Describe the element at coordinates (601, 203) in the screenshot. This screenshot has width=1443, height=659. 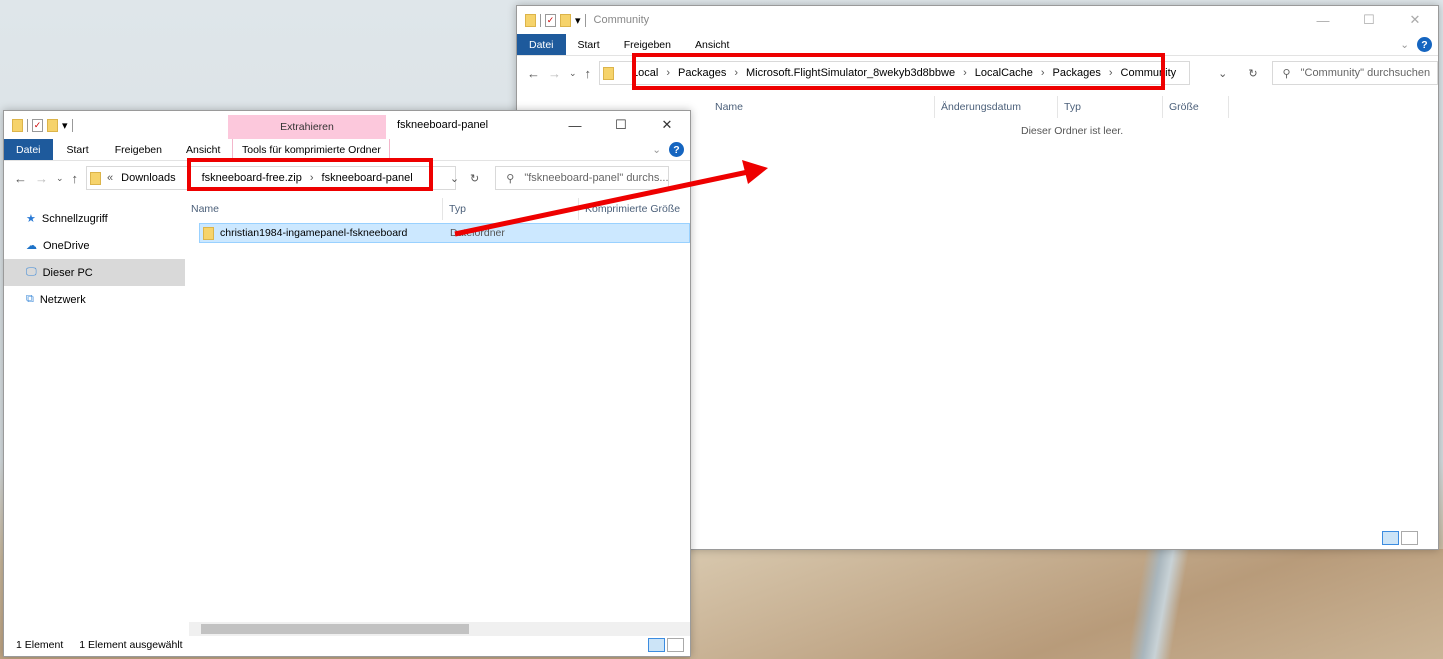
I see `arrow-shaft` at that location.